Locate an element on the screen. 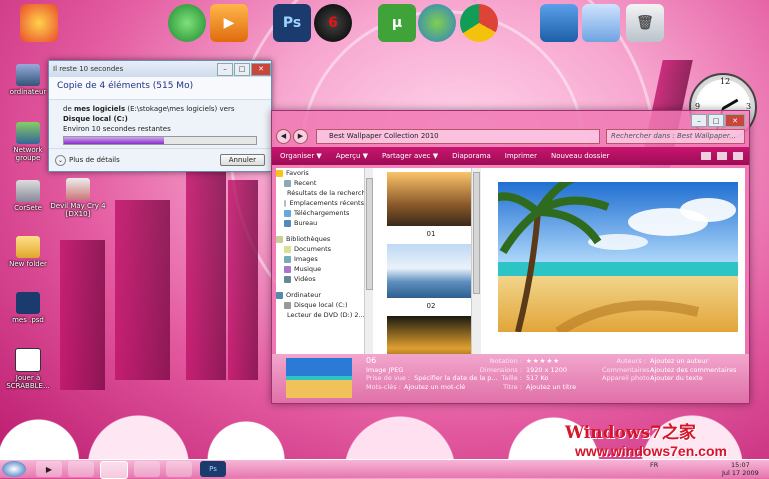 This screenshot has width=769, height=479. desktop-icon: Devil May Cry 4 [DX10] is located at coordinates (78, 198).